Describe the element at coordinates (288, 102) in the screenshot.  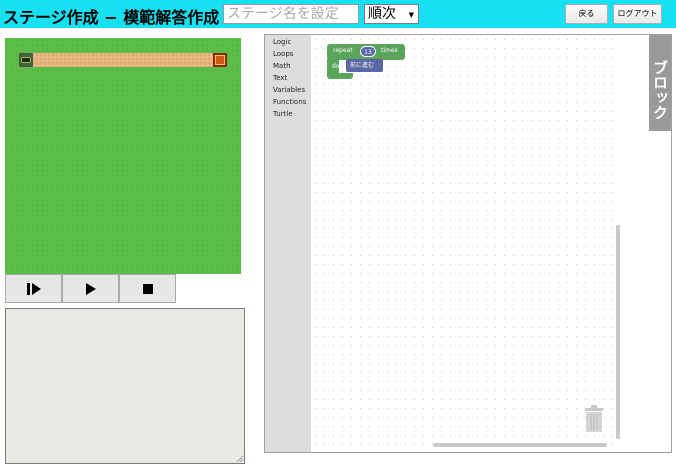
I see `toolbox-item-functions: Functions` at that location.